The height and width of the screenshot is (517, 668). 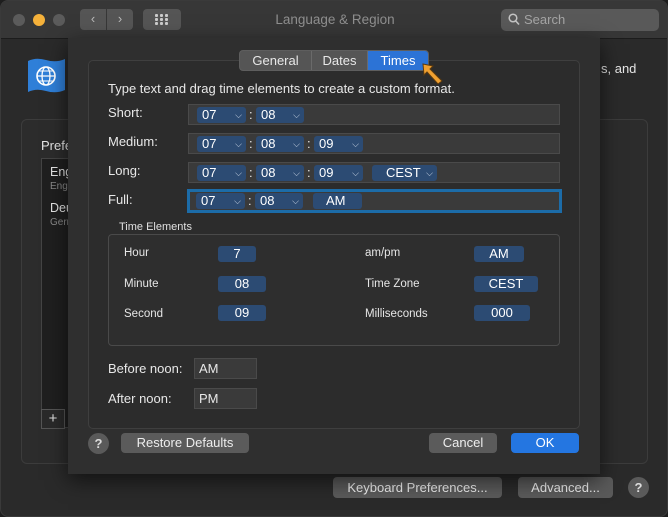 I want to click on second-element-token: 09, so click(x=242, y=313).